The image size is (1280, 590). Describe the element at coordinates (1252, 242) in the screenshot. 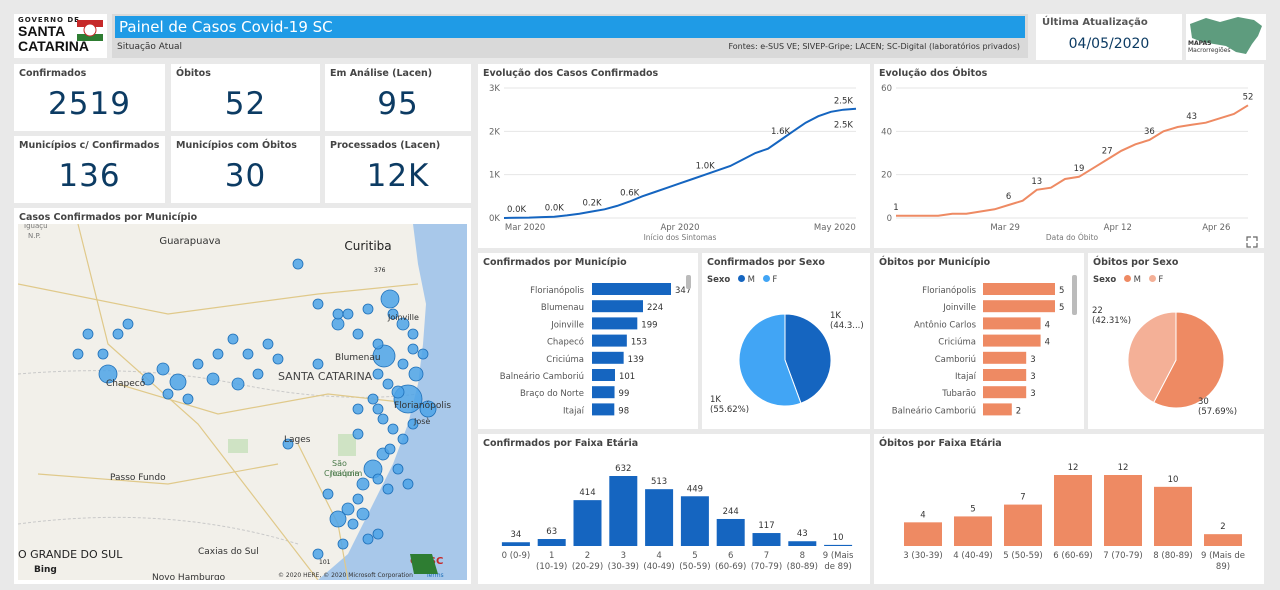

I see `expand-icon` at that location.